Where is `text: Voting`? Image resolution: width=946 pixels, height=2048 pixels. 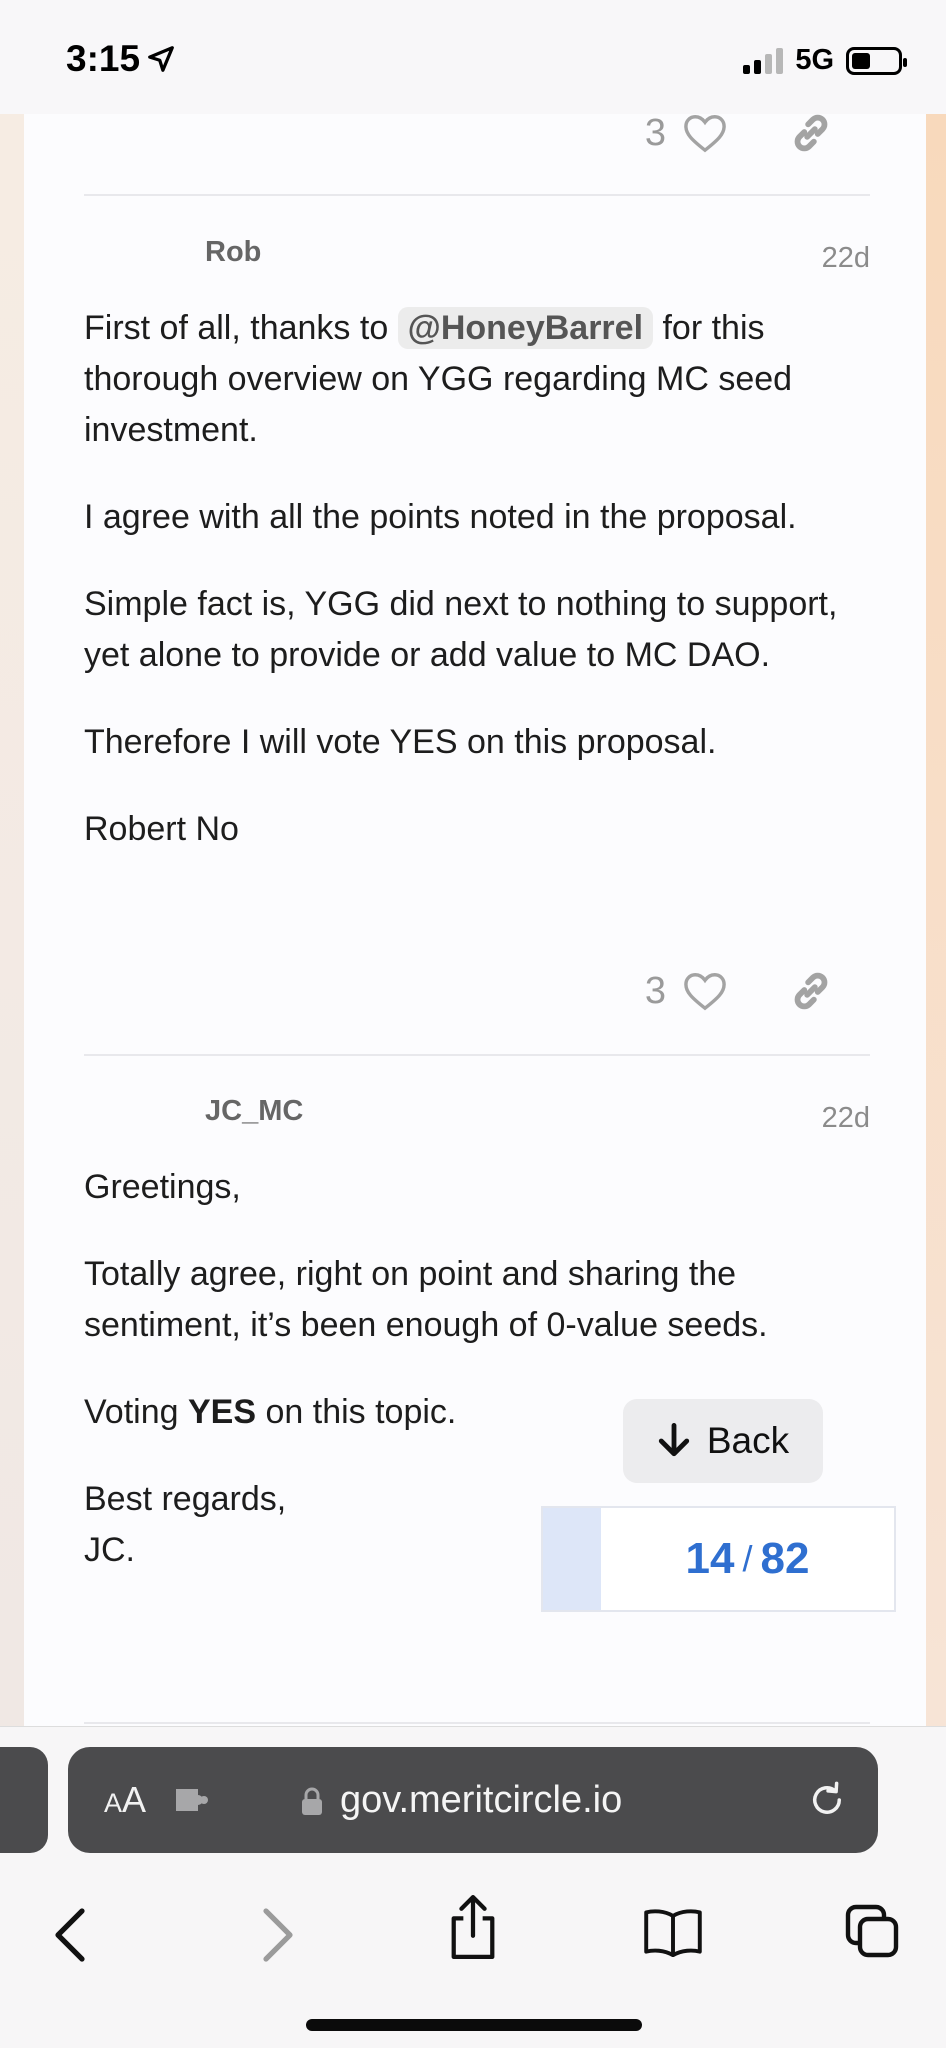 text: Voting is located at coordinates (136, 1412).